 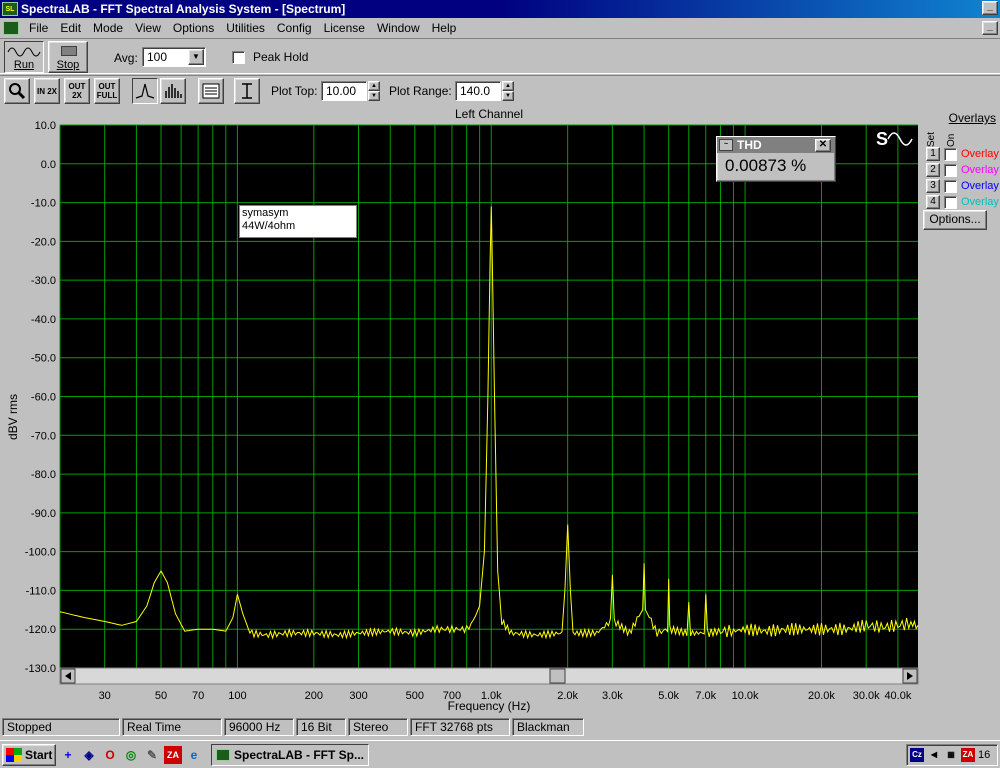 What do you see at coordinates (951, 755) in the screenshot?
I see `tray-app-icon: ▦` at bounding box center [951, 755].